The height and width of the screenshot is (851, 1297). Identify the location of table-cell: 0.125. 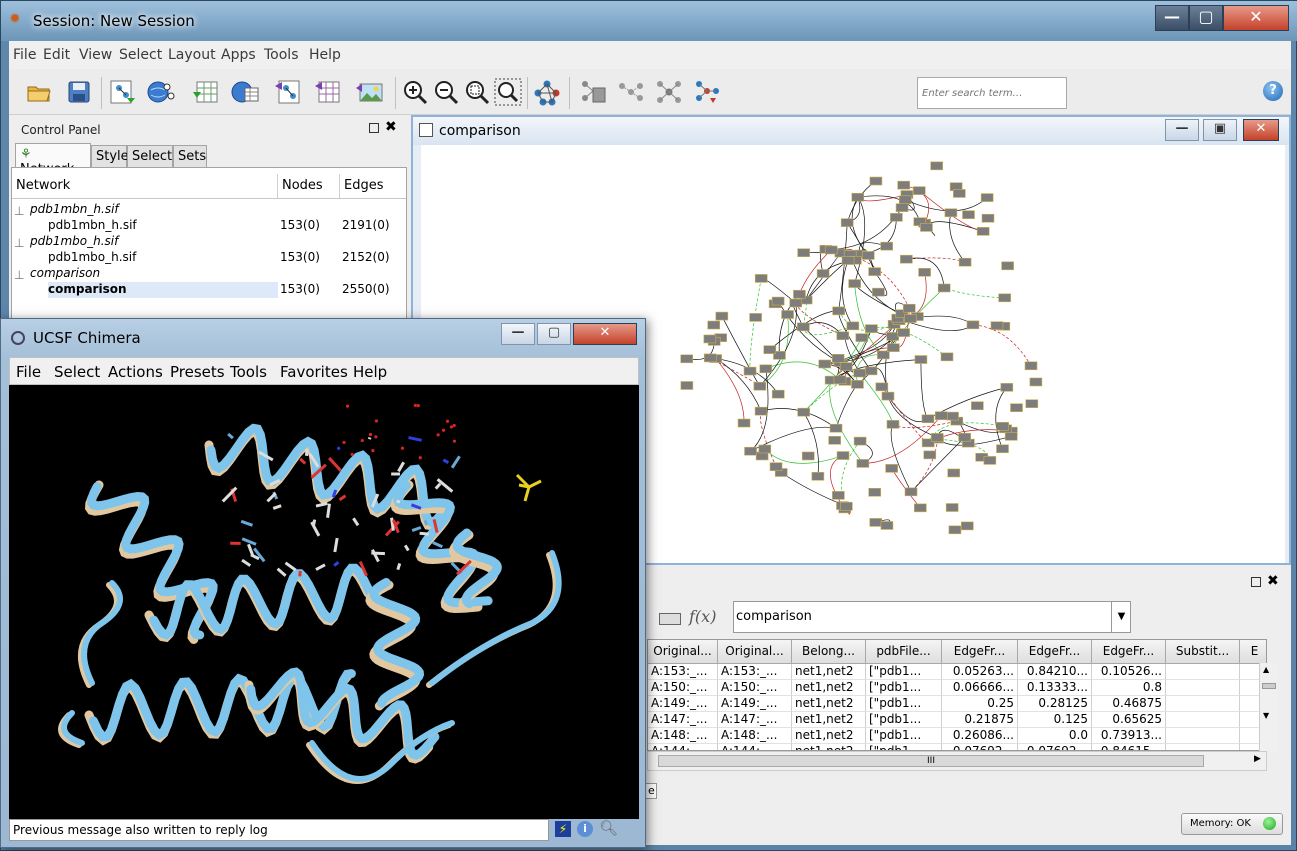
(1055, 720).